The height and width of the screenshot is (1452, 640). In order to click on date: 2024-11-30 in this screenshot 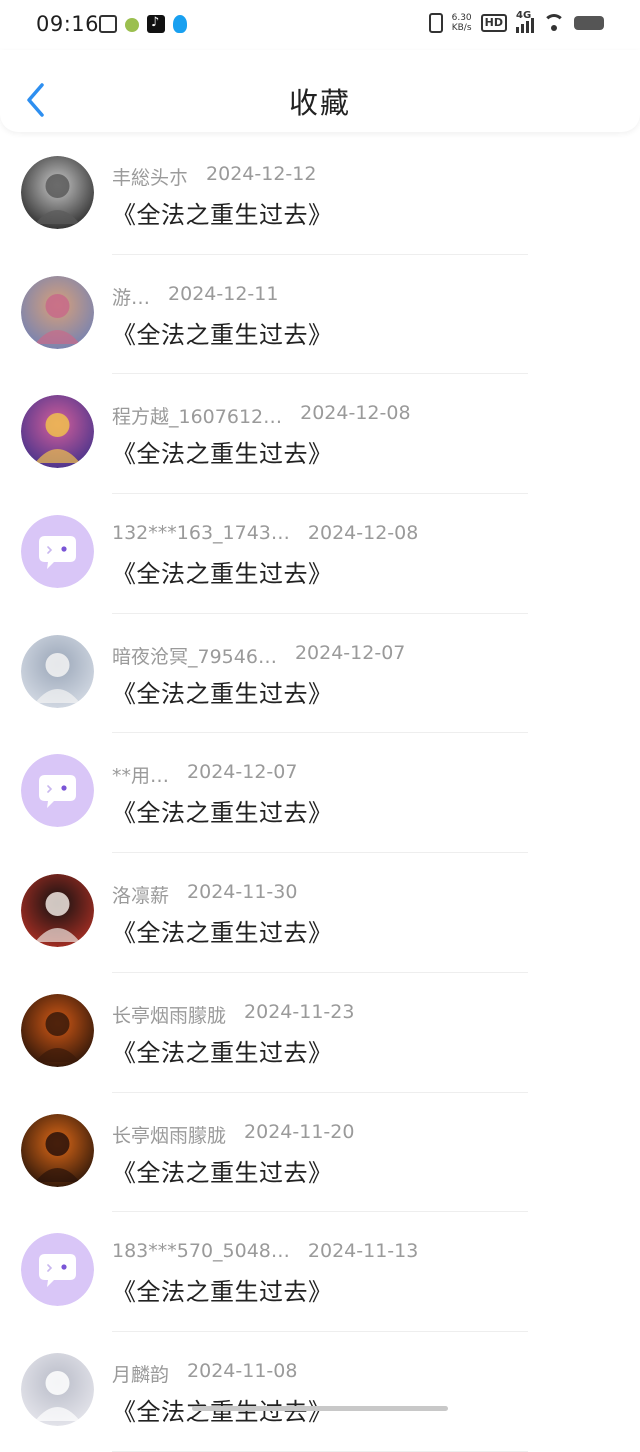, I will do `click(242, 892)`.